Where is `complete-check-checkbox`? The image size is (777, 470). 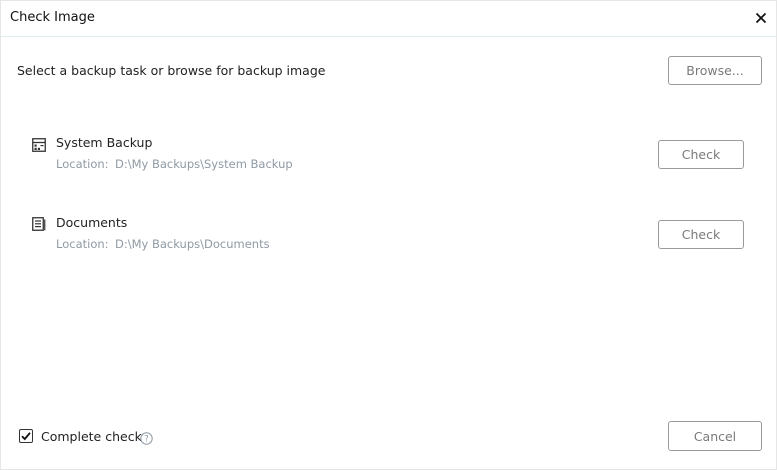 complete-check-checkbox is located at coordinates (26, 436).